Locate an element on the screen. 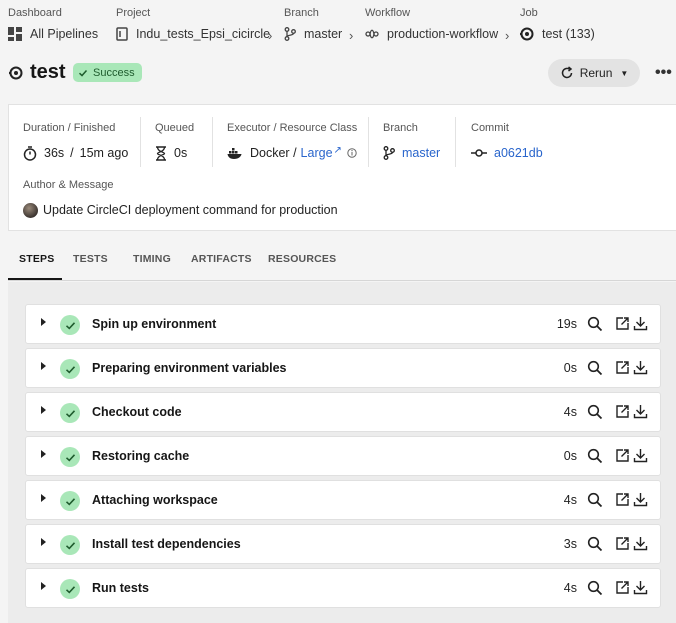 This screenshot has width=676, height=623. step-name: Restoring cache is located at coordinates (141, 456).